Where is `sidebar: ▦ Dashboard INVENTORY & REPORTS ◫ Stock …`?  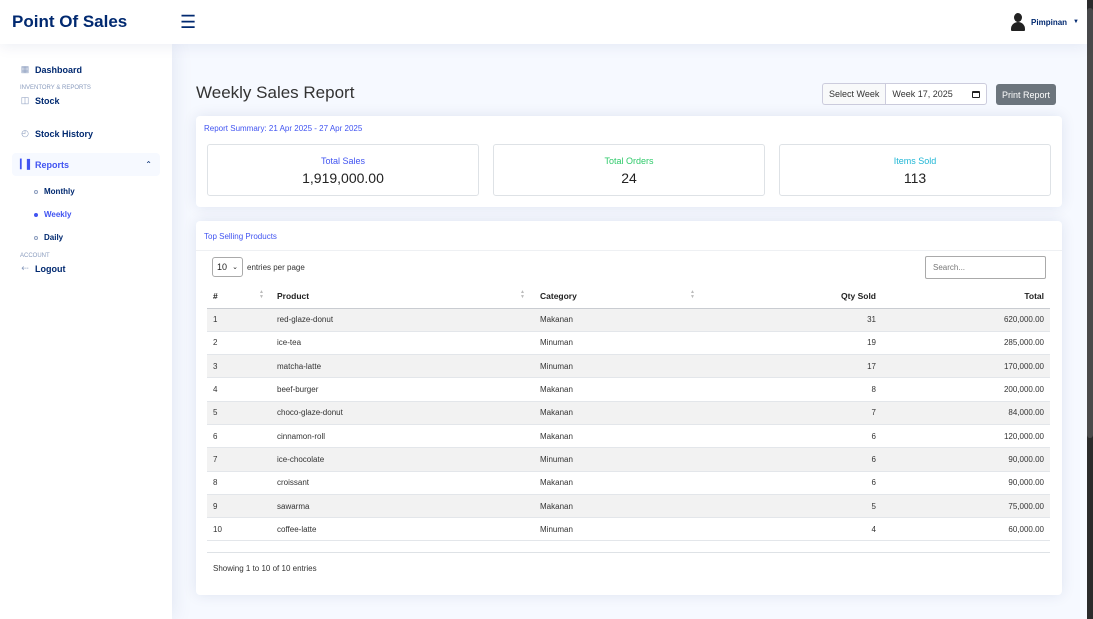 sidebar: ▦ Dashboard INVENTORY & REPORTS ◫ Stock … is located at coordinates (86, 331).